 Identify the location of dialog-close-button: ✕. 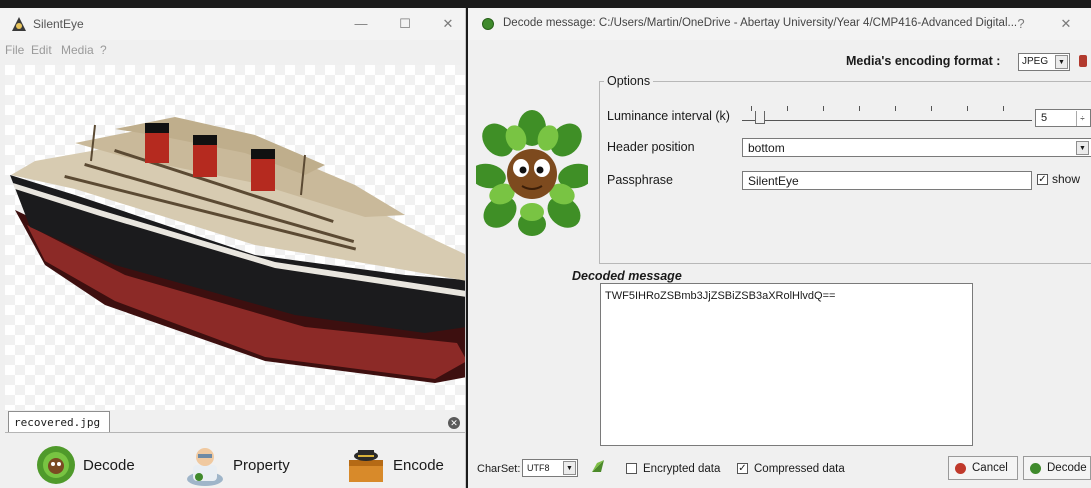
(1066, 24).